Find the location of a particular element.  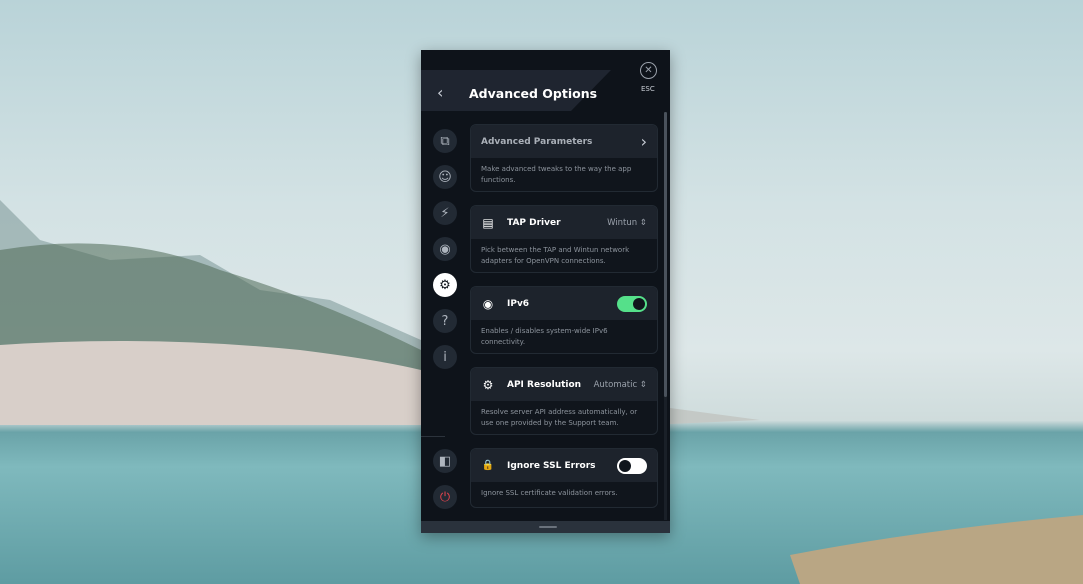

back-button: ‹ is located at coordinates (440, 92).